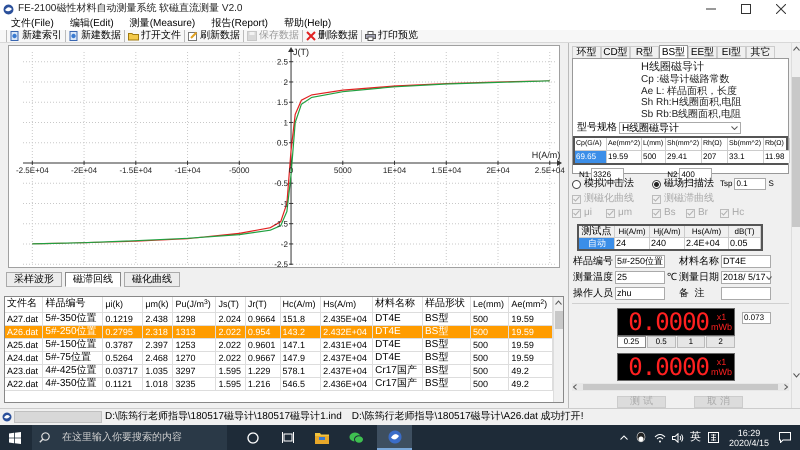 This screenshot has width=800, height=450. What do you see at coordinates (586, 52) in the screenshot?
I see `tab: 环型` at bounding box center [586, 52].